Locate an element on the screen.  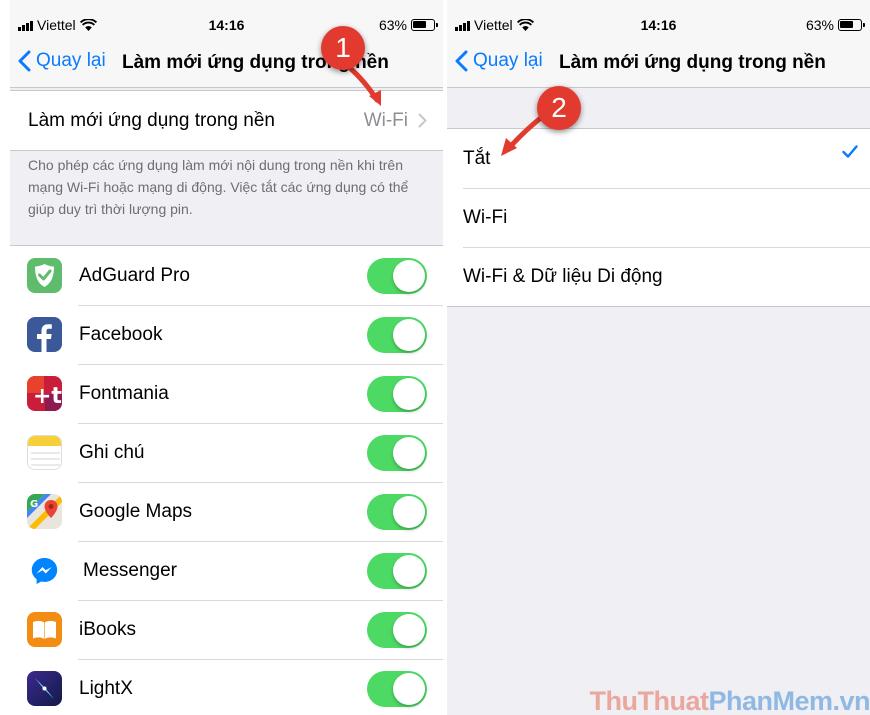
chevron-right-icon is located at coordinates (422, 120).